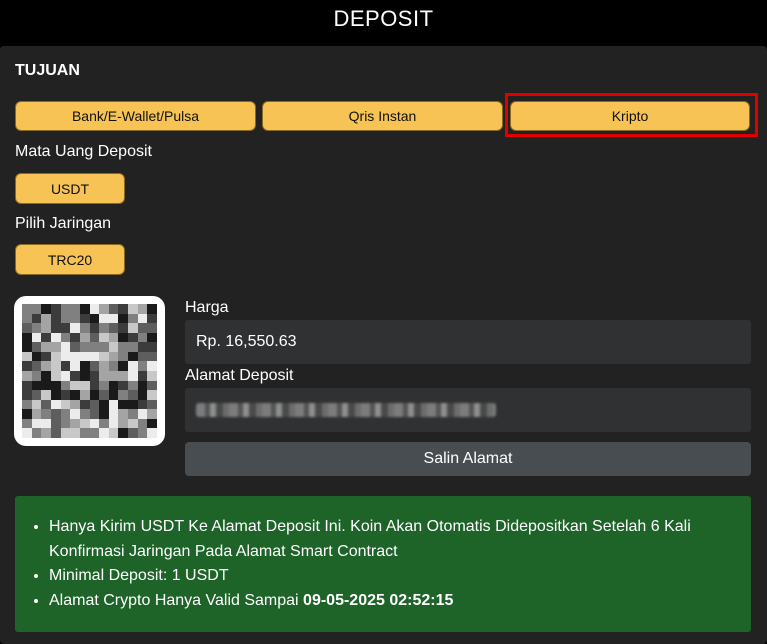 The image size is (767, 644). I want to click on method-qris-instan-button: Qris Instan, so click(382, 116).